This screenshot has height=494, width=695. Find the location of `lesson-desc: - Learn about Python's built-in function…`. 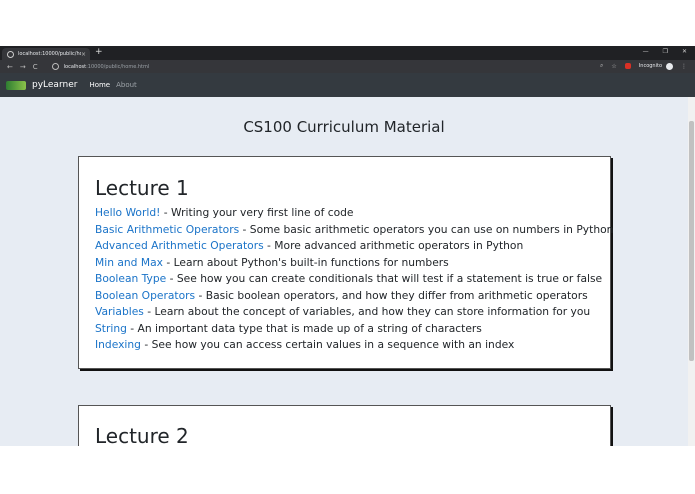

lesson-desc: - Learn about Python's built-in function… is located at coordinates (305, 262).